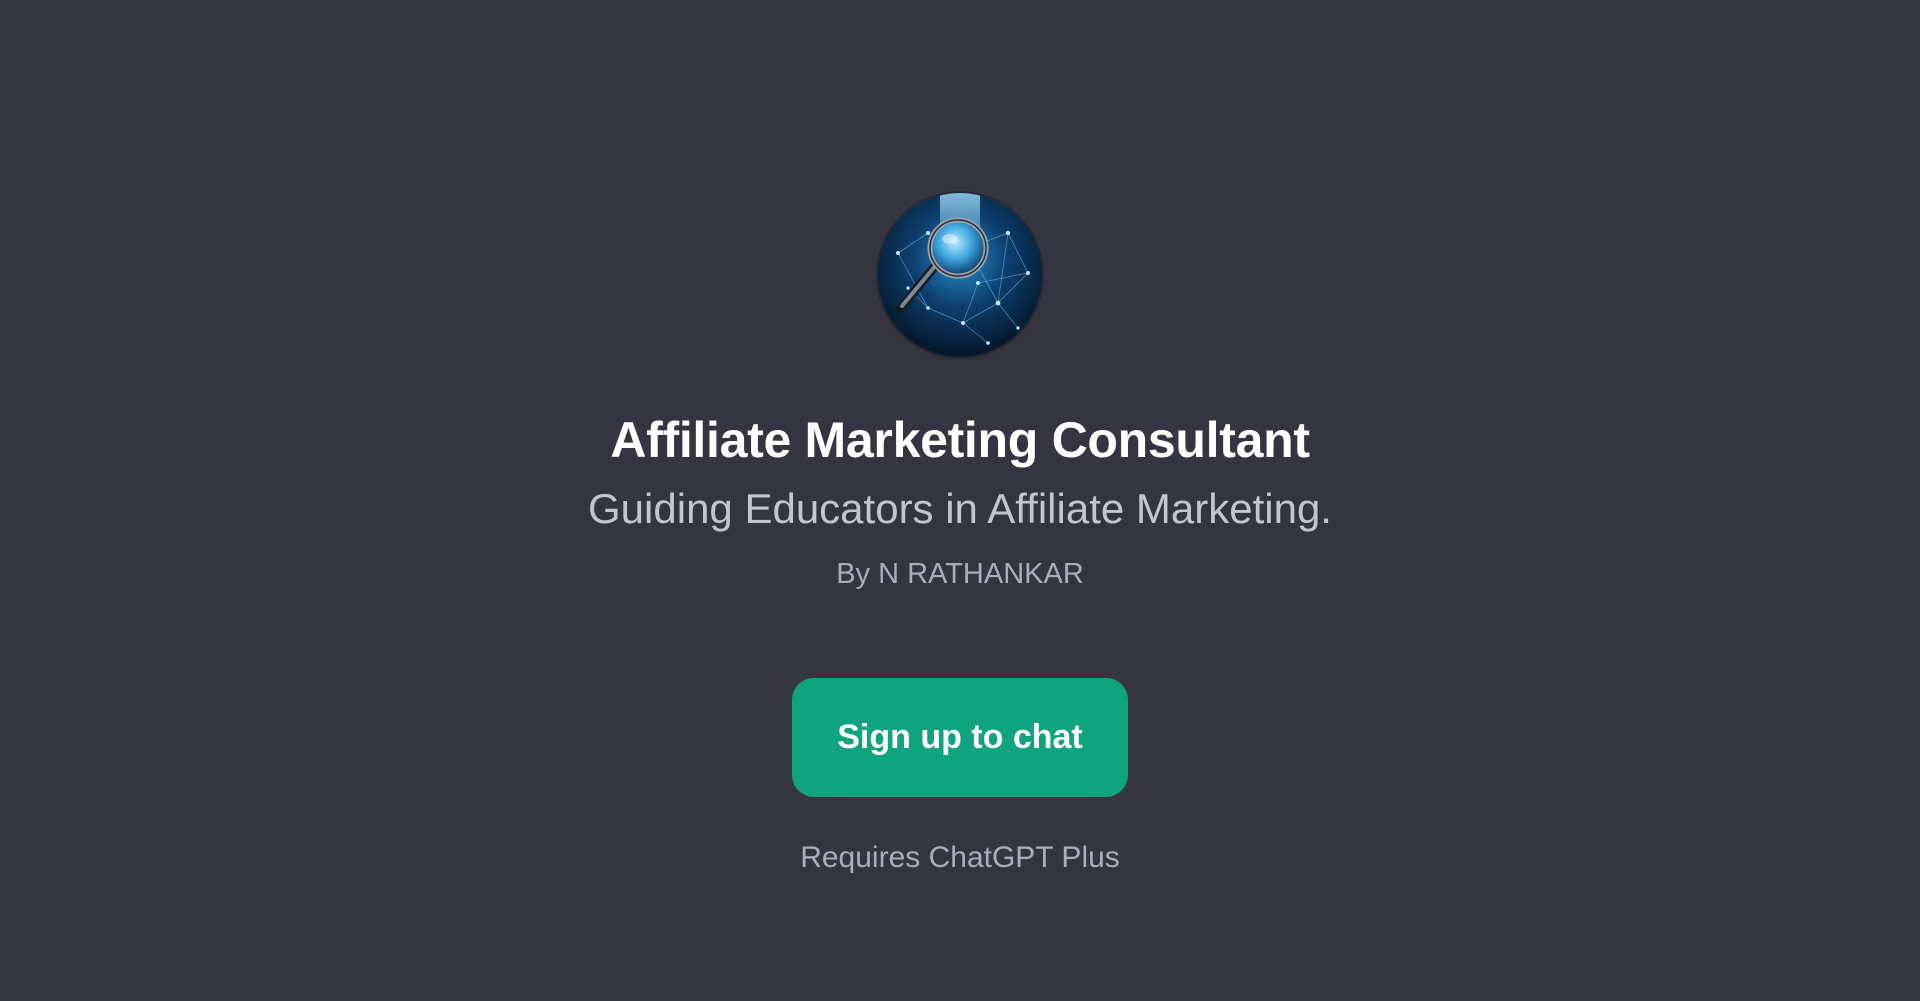 The width and height of the screenshot is (1920, 1001). What do you see at coordinates (960, 857) in the screenshot?
I see `plan-requirement-note: Requires ChatGPT Plus` at bounding box center [960, 857].